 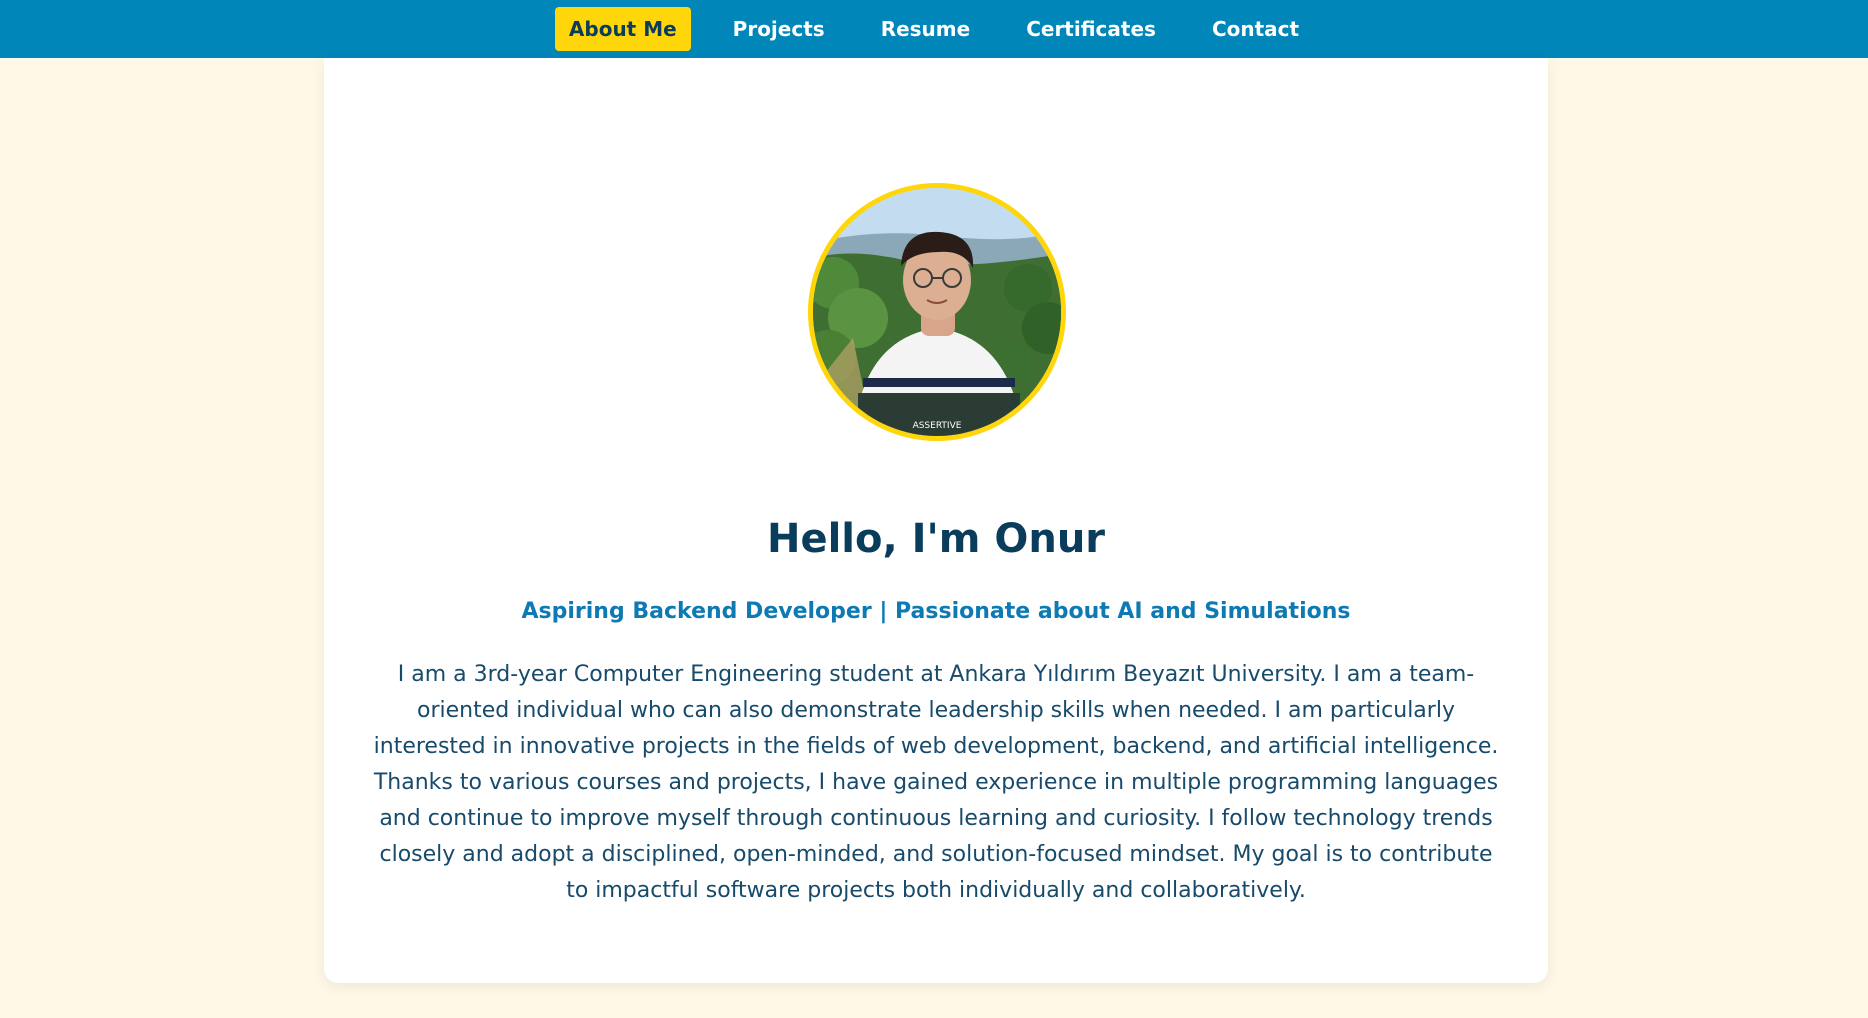 What do you see at coordinates (1255, 29) in the screenshot?
I see `nav-item-contact: Contact` at bounding box center [1255, 29].